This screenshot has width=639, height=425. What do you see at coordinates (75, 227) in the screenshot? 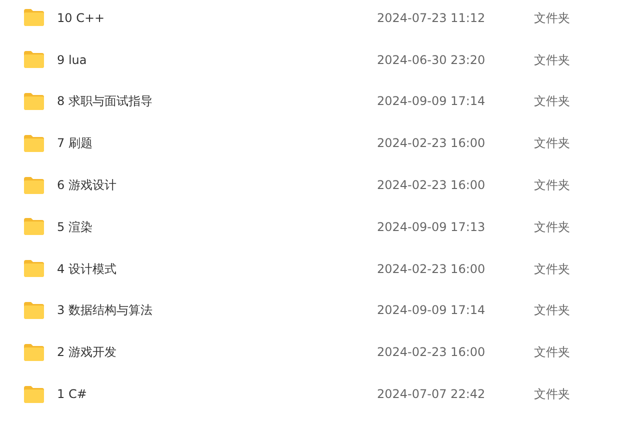
I see `folder-name: 5 渲染` at bounding box center [75, 227].